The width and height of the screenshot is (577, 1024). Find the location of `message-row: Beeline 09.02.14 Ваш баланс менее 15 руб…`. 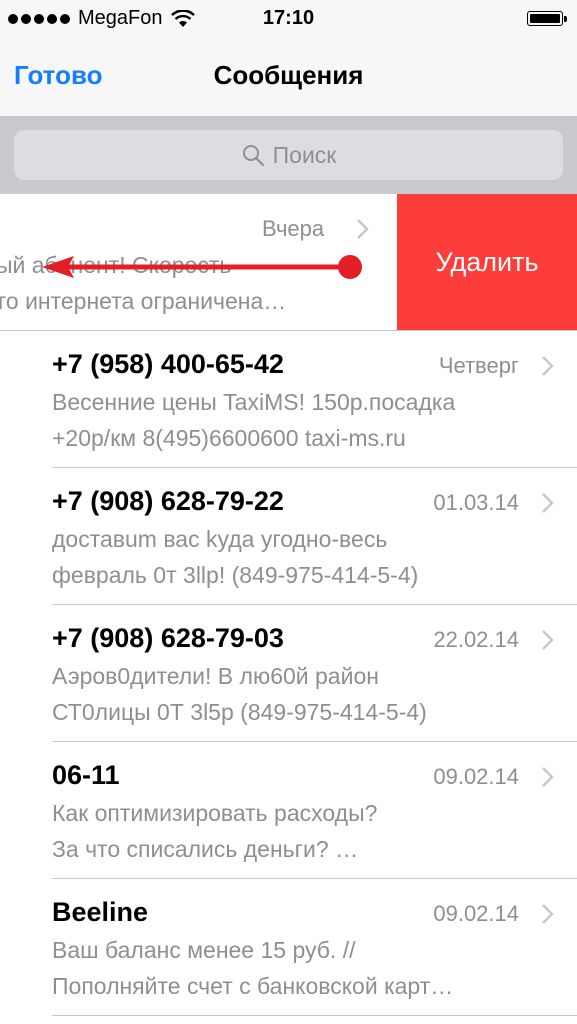

message-row: Beeline 09.02.14 Ваш баланс менее 15 руб… is located at coordinates (288, 947).